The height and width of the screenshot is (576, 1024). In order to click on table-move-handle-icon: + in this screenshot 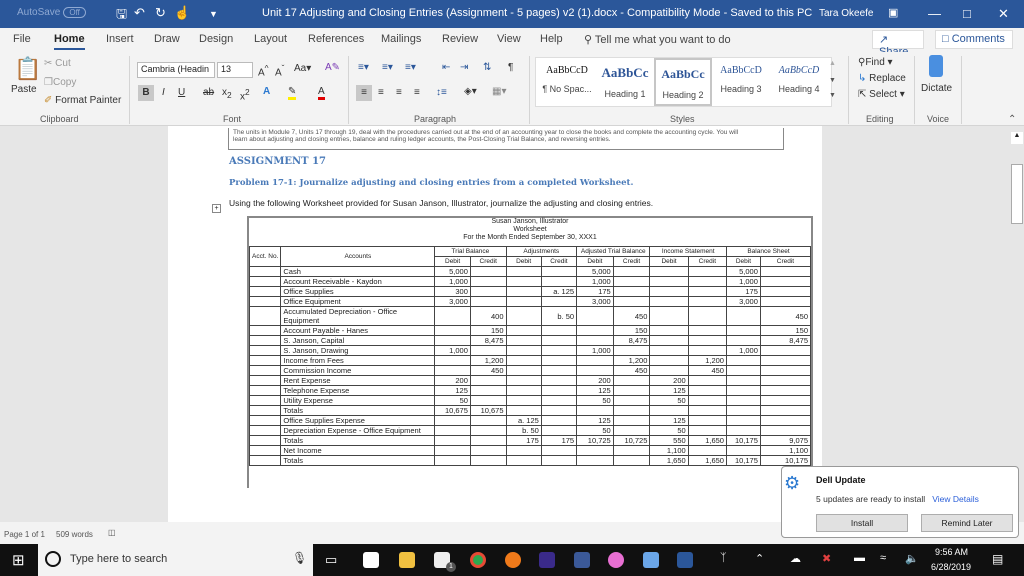, I will do `click(216, 208)`.